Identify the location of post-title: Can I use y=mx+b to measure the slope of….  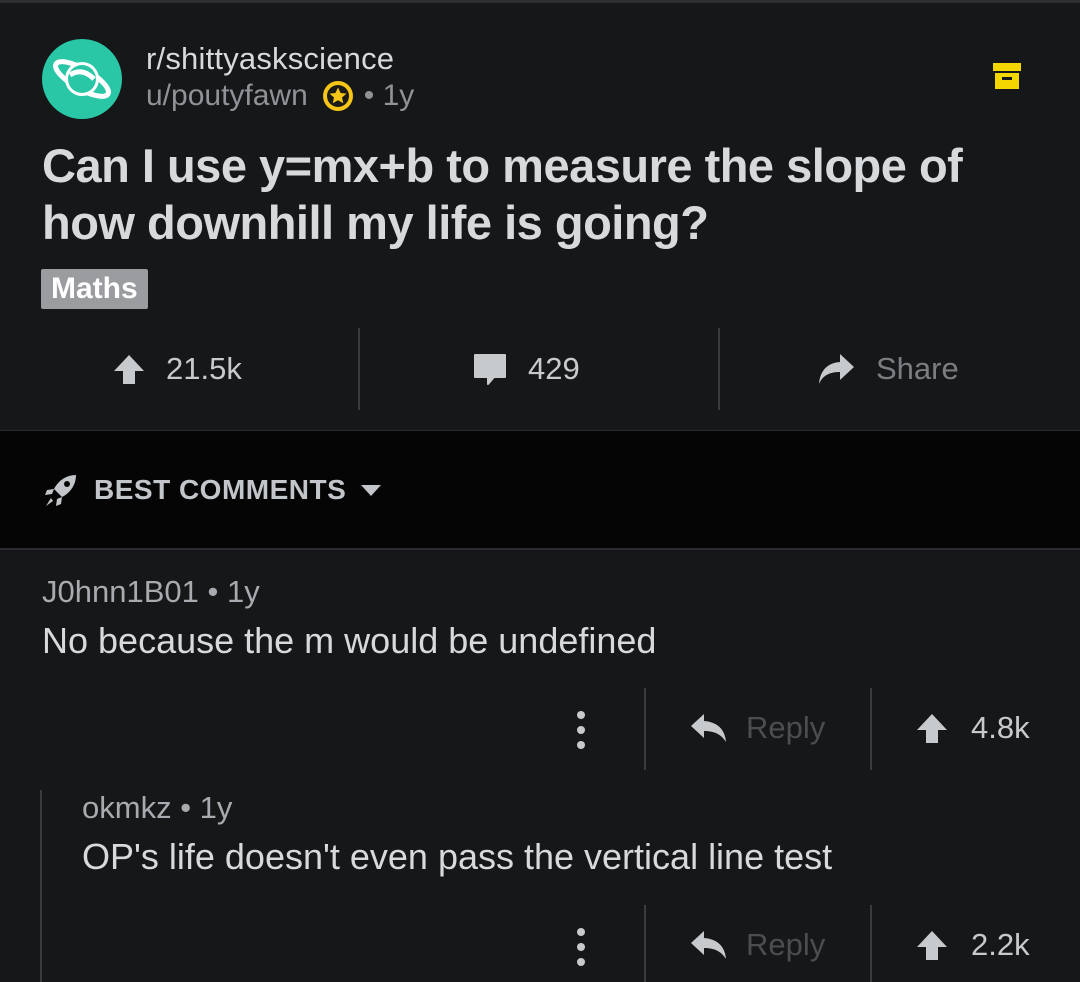
(542, 194).